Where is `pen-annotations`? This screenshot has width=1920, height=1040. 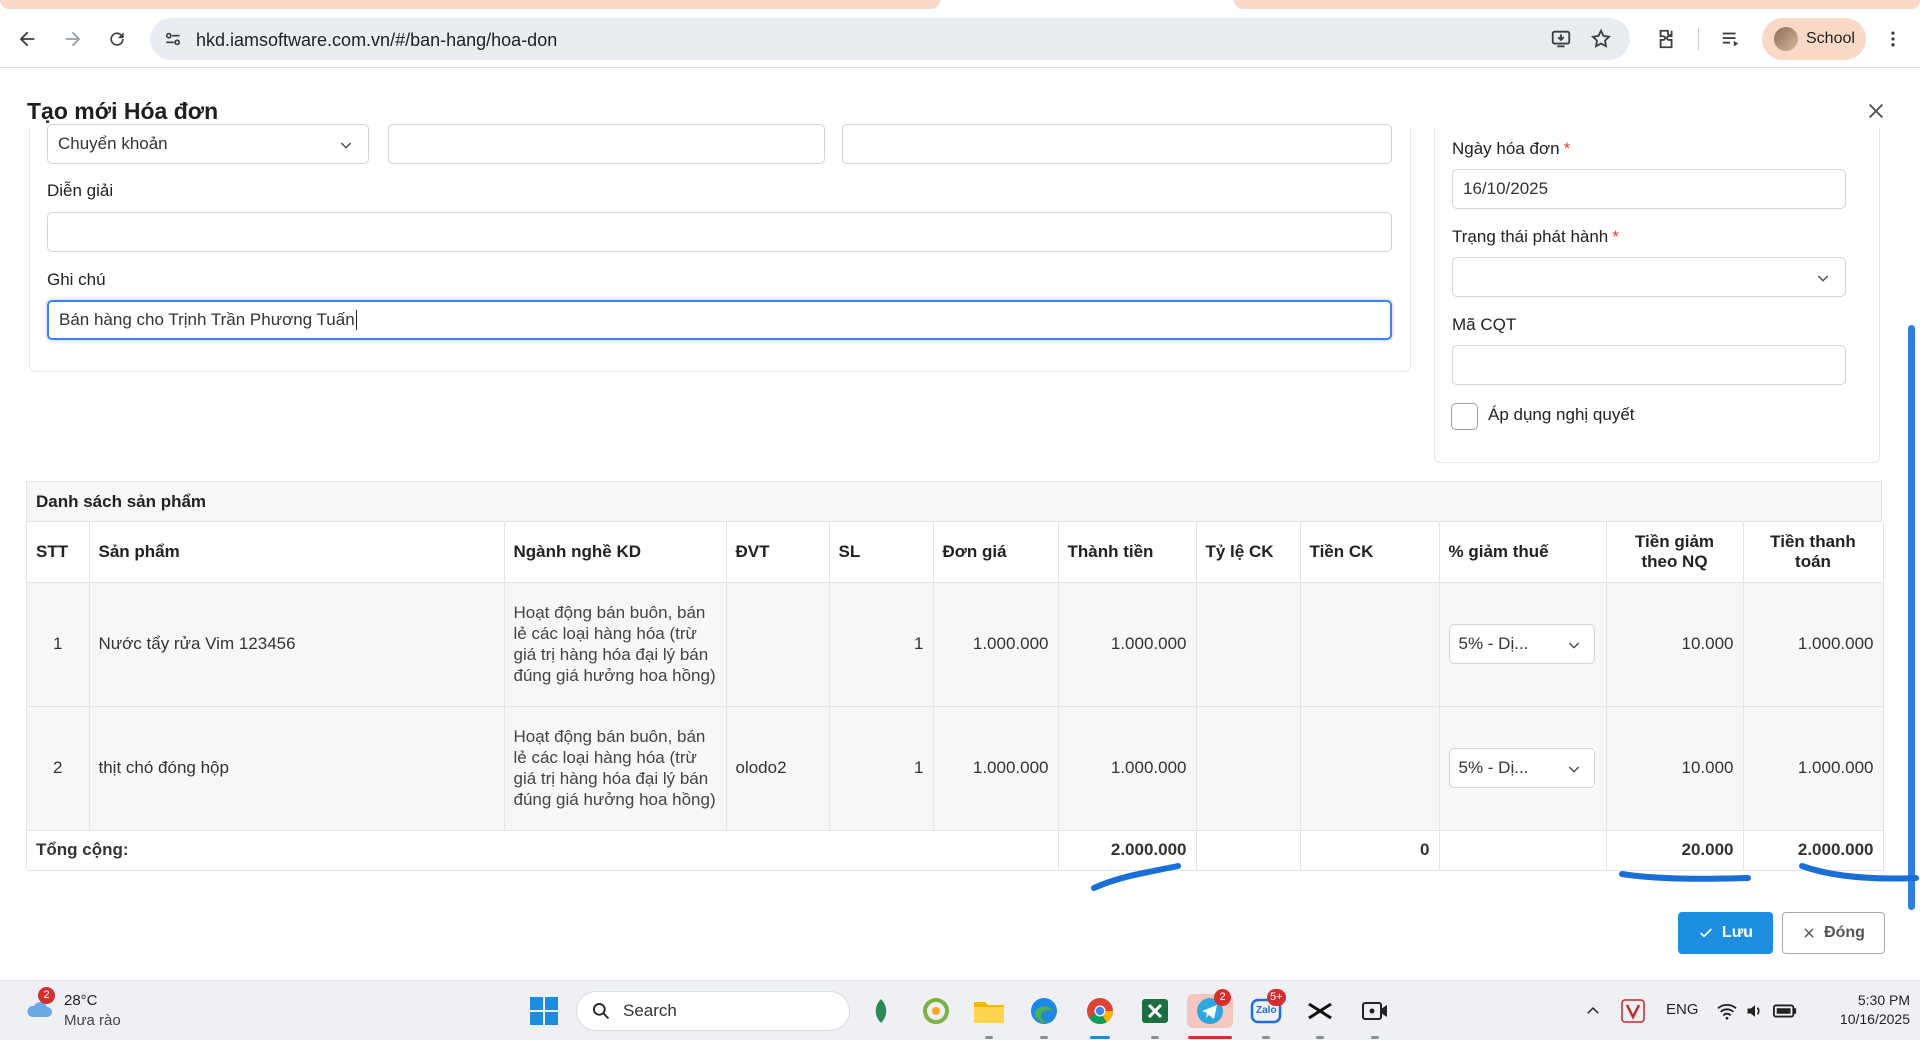
pen-annotations is located at coordinates (1505, 877).